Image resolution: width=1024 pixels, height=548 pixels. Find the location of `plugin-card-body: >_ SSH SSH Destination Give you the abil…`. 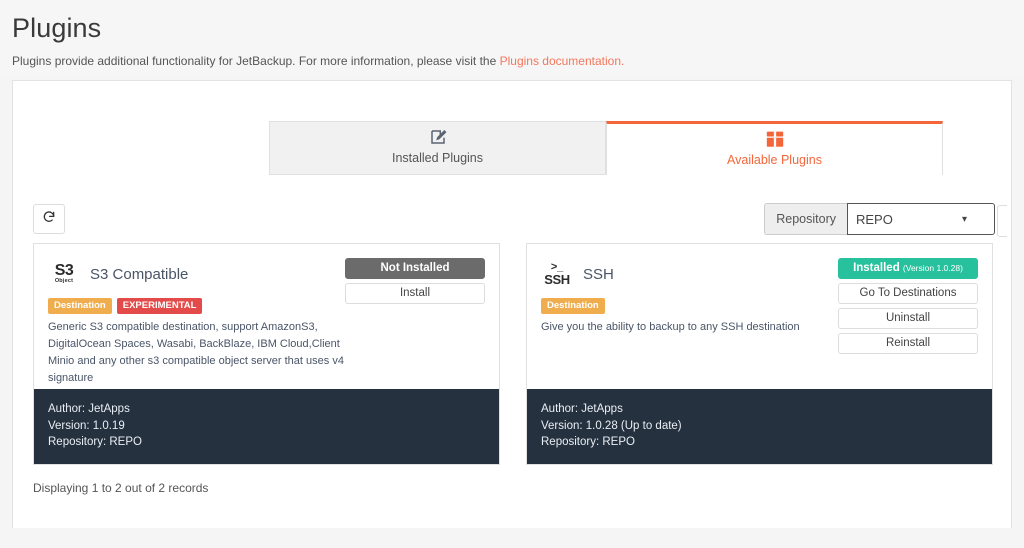

plugin-card-body: >_ SSH SSH Destination Give you the abil… is located at coordinates (759, 316).